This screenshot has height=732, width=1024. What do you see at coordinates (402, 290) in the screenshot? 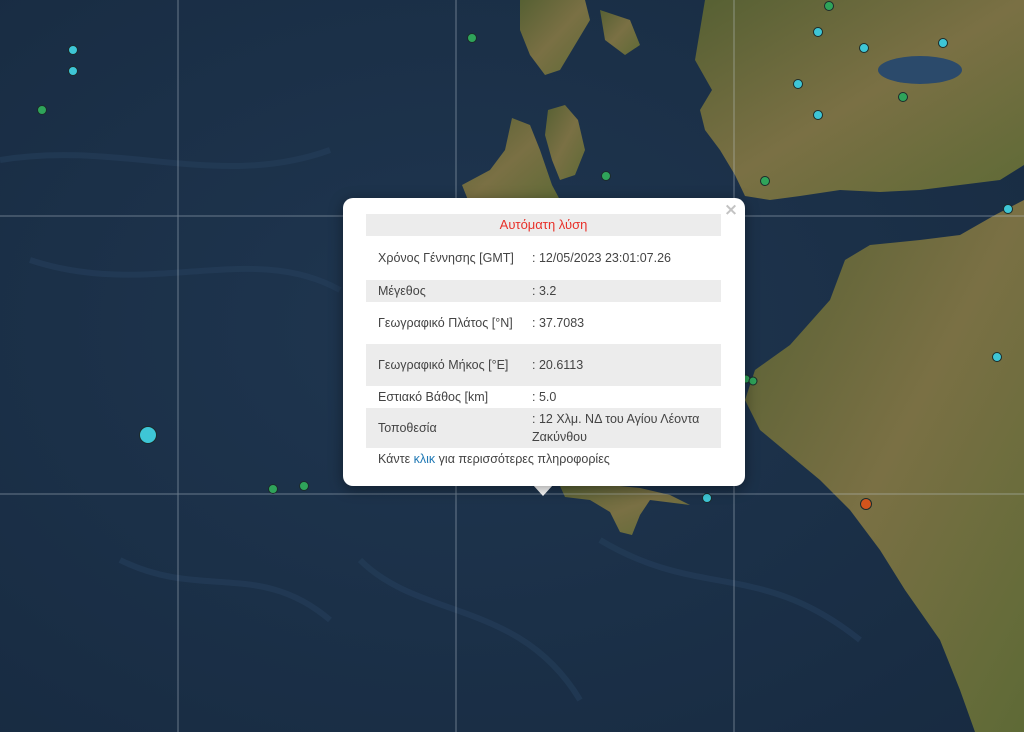
I see `row-label: Μέγεθος` at bounding box center [402, 290].